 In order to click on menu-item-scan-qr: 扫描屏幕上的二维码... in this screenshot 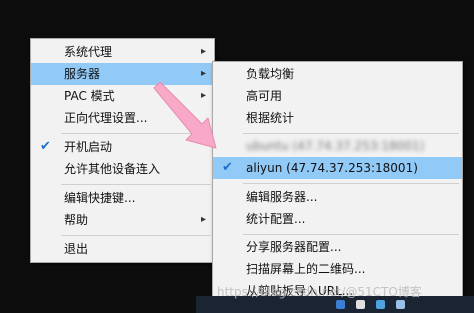, I will do `click(337, 269)`.